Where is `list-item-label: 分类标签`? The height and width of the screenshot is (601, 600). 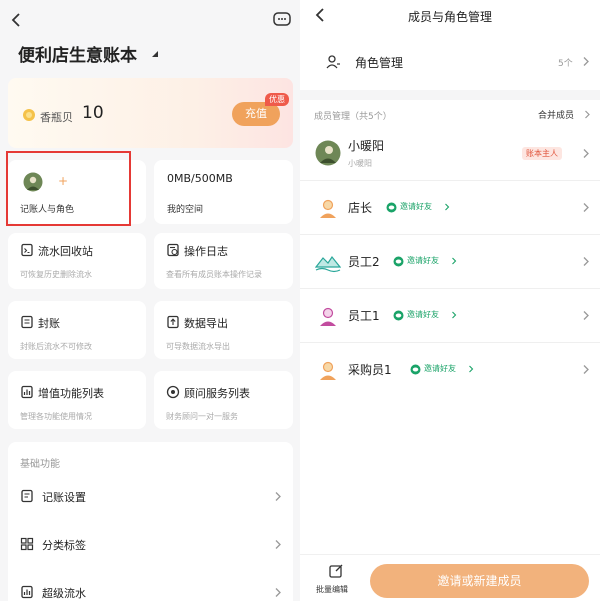
list-item-label: 分类标签 is located at coordinates (64, 545).